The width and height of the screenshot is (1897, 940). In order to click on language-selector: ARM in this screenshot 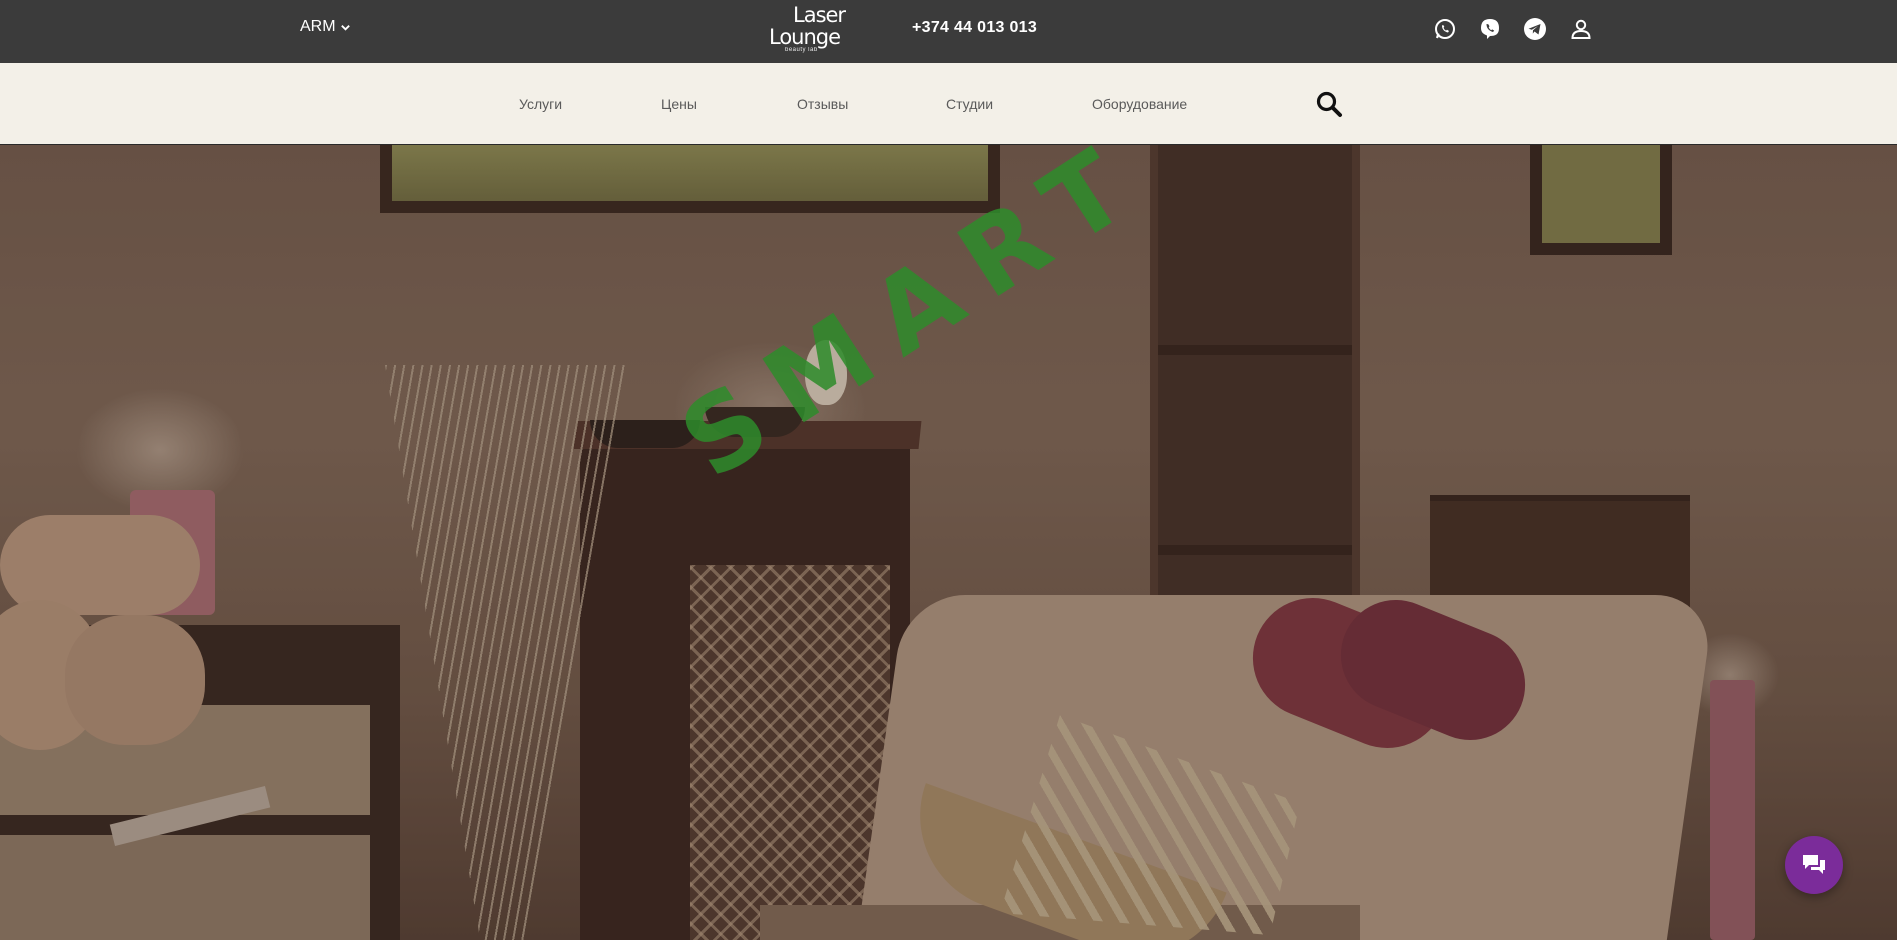, I will do `click(325, 27)`.